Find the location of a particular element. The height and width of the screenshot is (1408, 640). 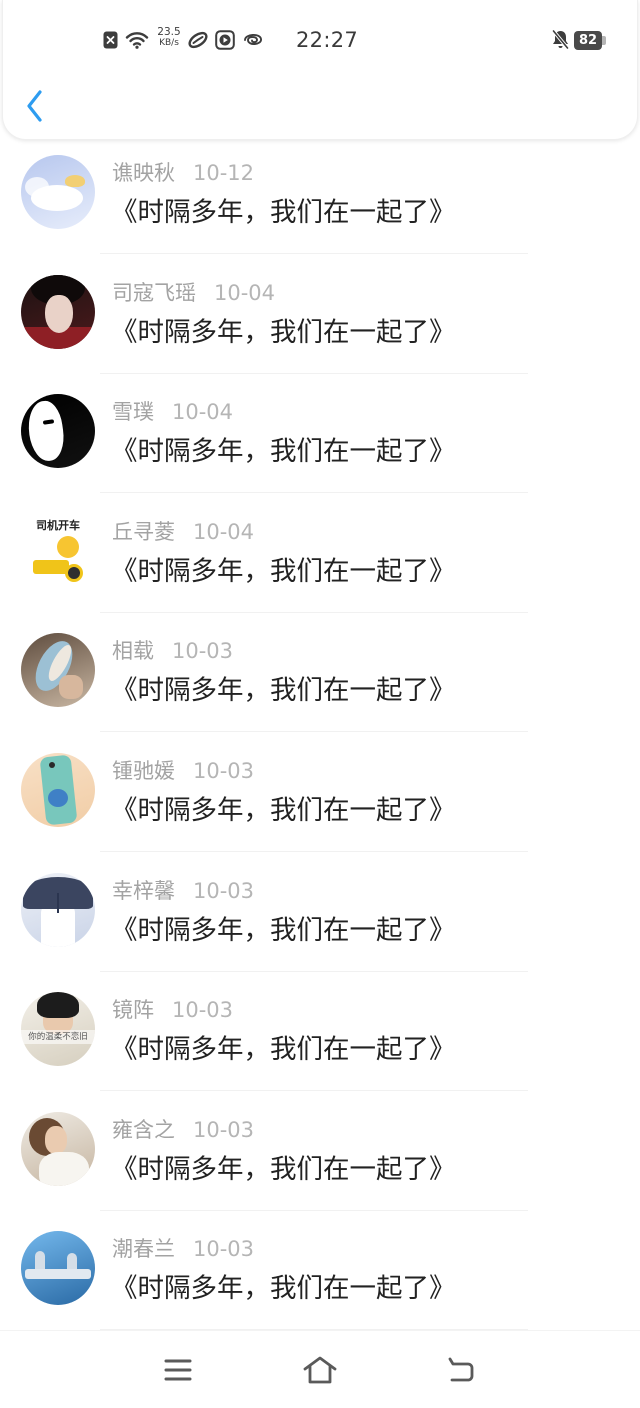

user-name: 雪璞 is located at coordinates (133, 412).